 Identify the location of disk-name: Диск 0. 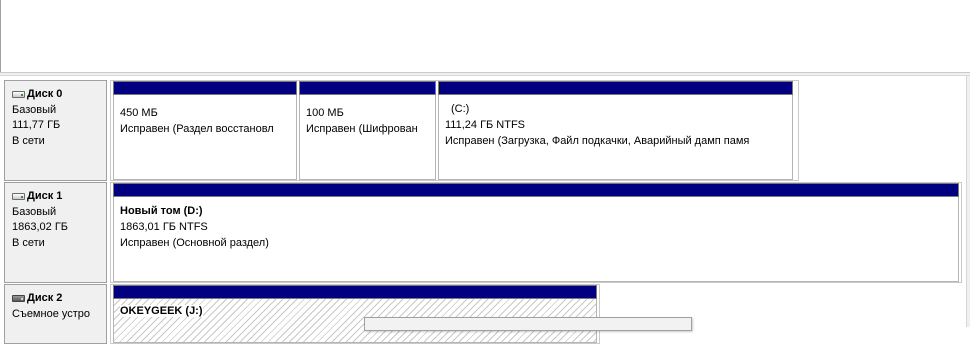
(45, 94).